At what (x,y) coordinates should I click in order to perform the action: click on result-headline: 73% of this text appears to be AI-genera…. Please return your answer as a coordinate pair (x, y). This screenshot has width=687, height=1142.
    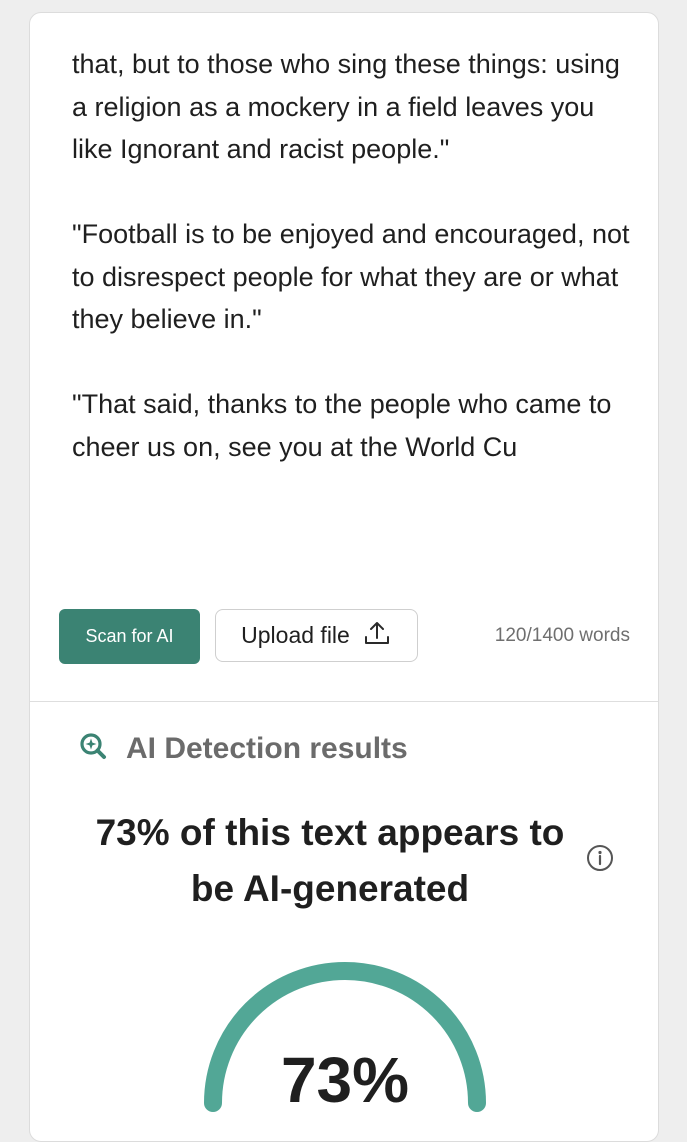
    Looking at the image, I should click on (330, 860).